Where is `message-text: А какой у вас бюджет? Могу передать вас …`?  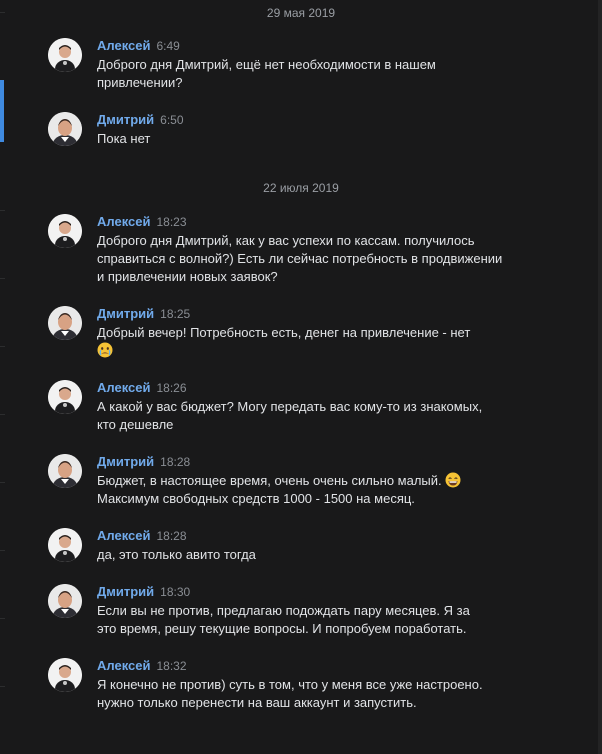
message-text: А какой у вас бюджет? Могу передать вас … is located at coordinates (317, 416).